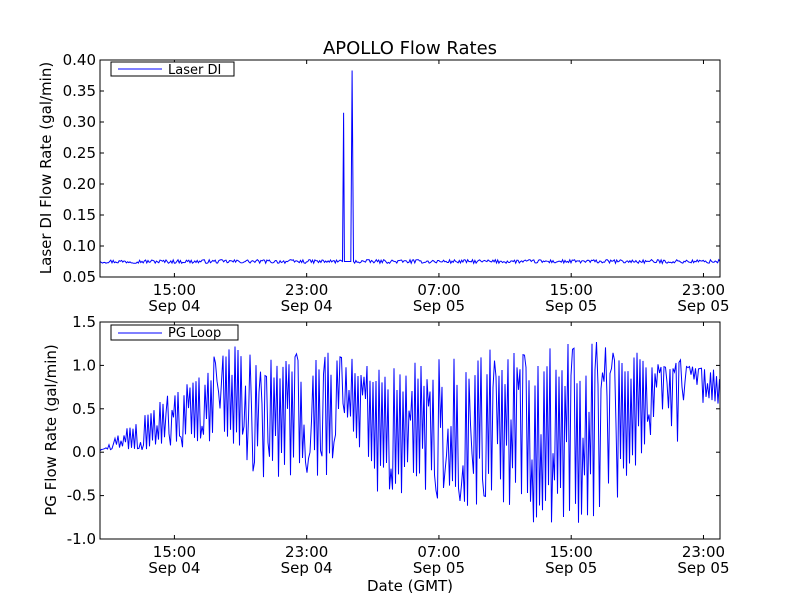 The height and width of the screenshot is (600, 800). Describe the element at coordinates (79, 153) in the screenshot. I see `y-tick-label: 0.25` at that location.